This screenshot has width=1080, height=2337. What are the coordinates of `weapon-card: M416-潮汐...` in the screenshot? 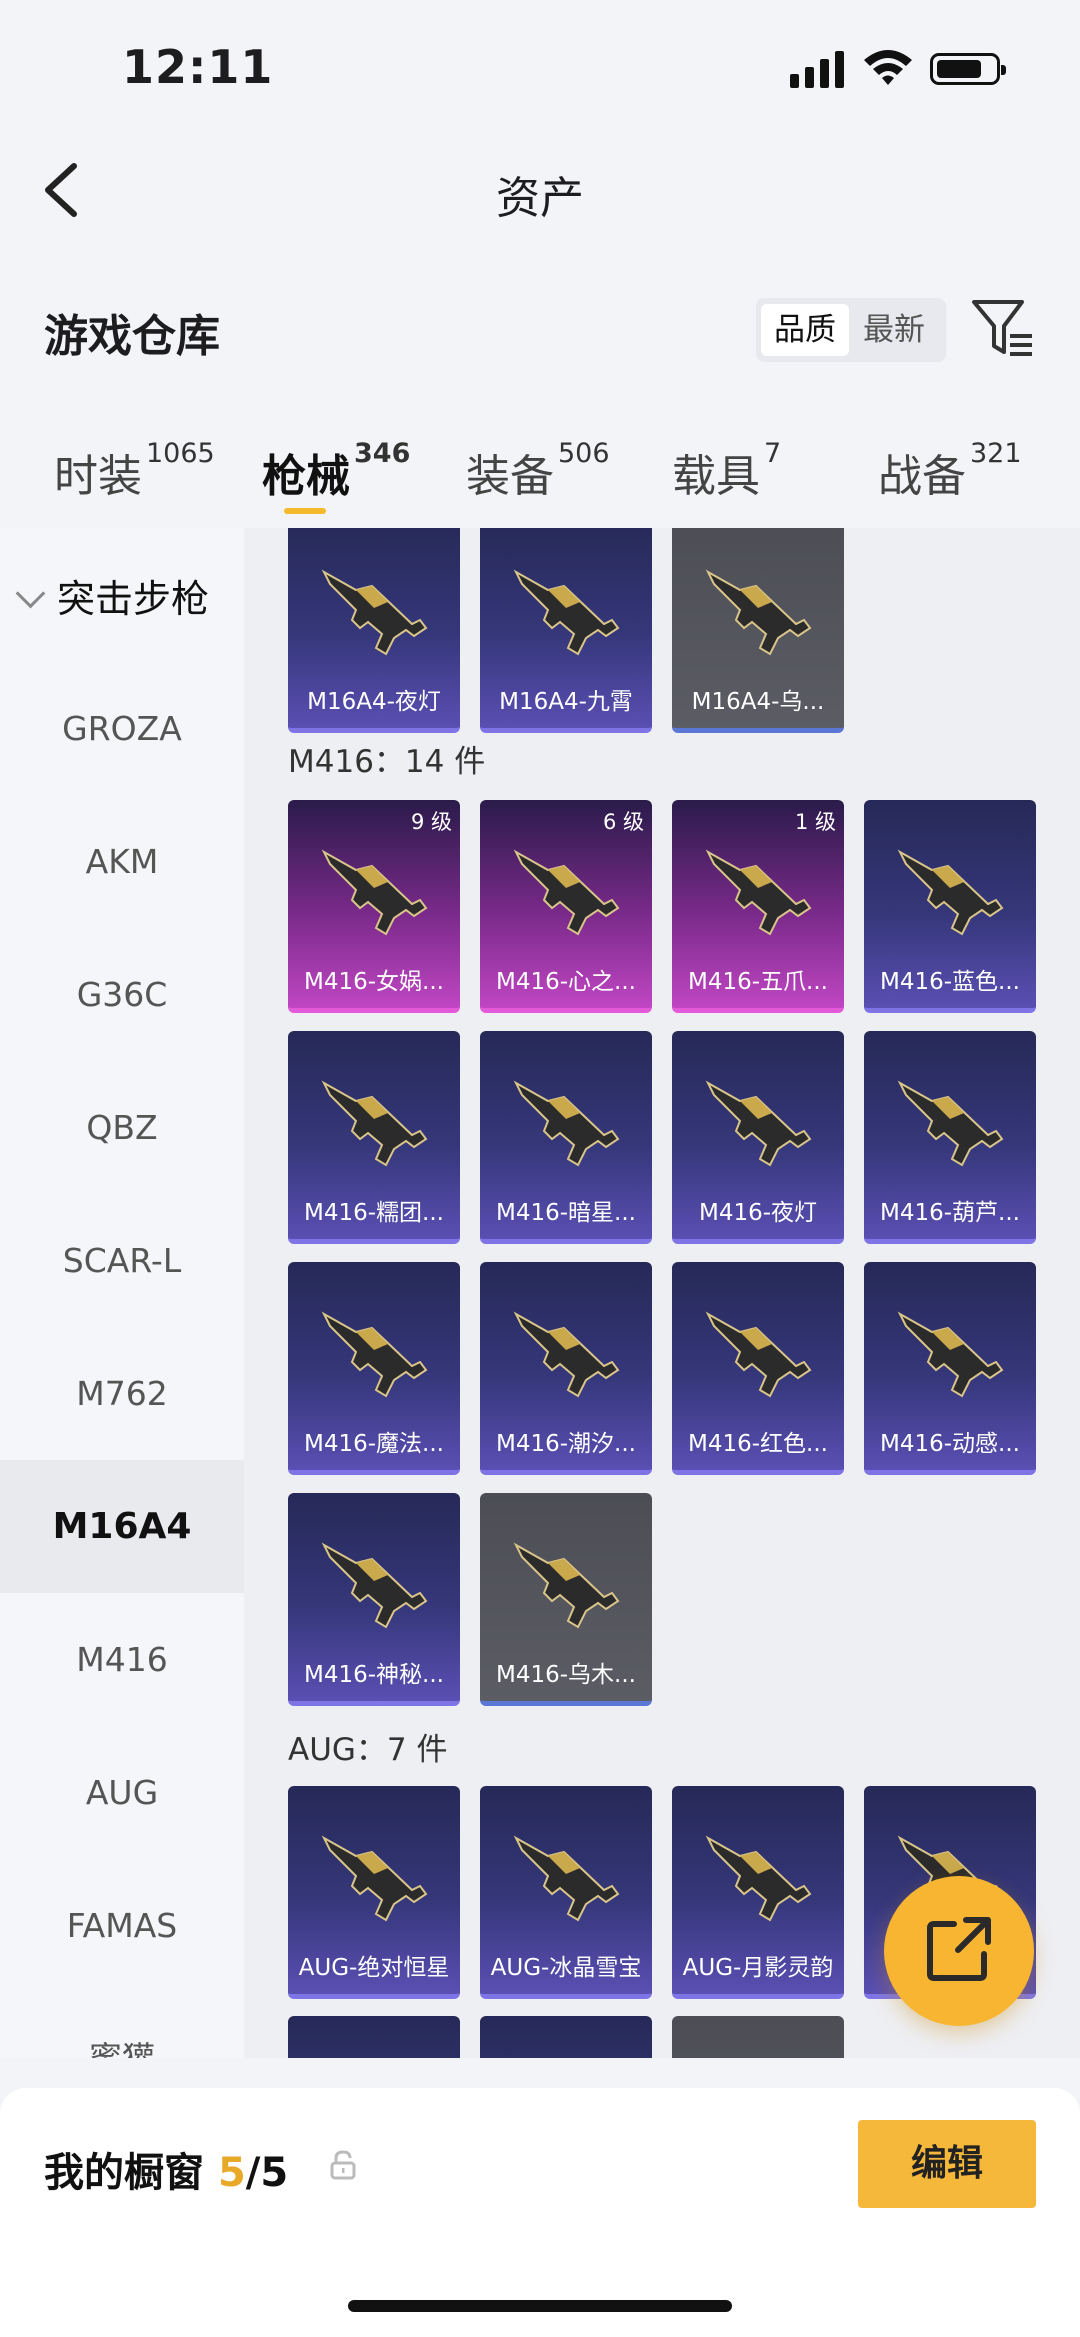 It's located at (566, 1368).